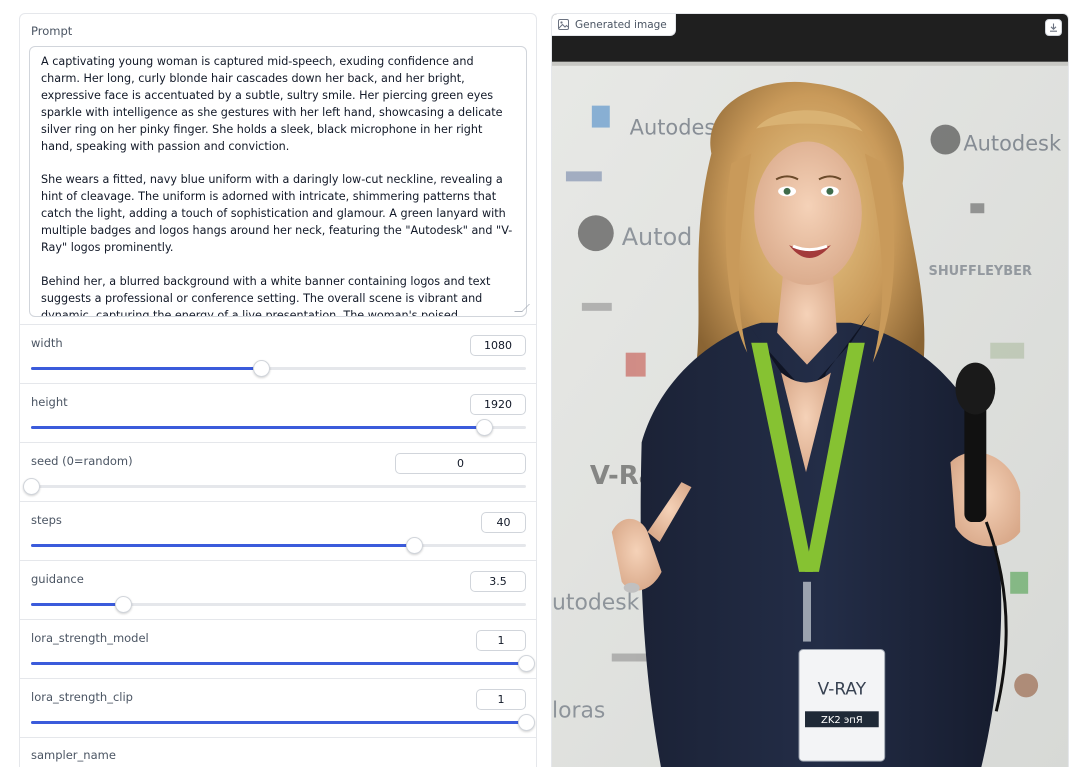  What do you see at coordinates (842, 720) in the screenshot?
I see `badge-name-text: ZK2 эпЯ` at bounding box center [842, 720].